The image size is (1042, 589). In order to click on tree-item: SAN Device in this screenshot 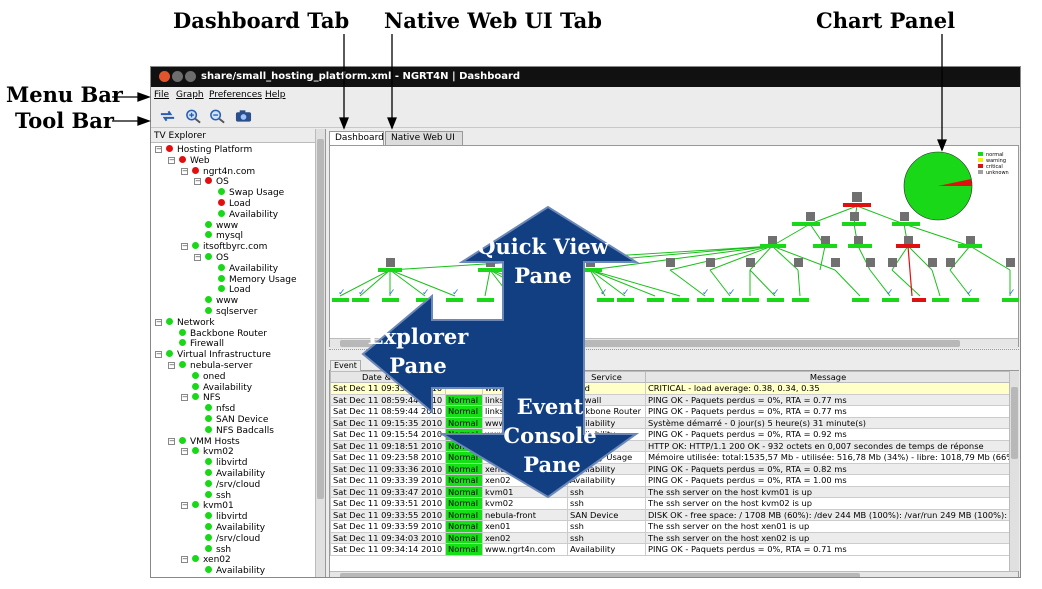, I will do `click(231, 420)`.